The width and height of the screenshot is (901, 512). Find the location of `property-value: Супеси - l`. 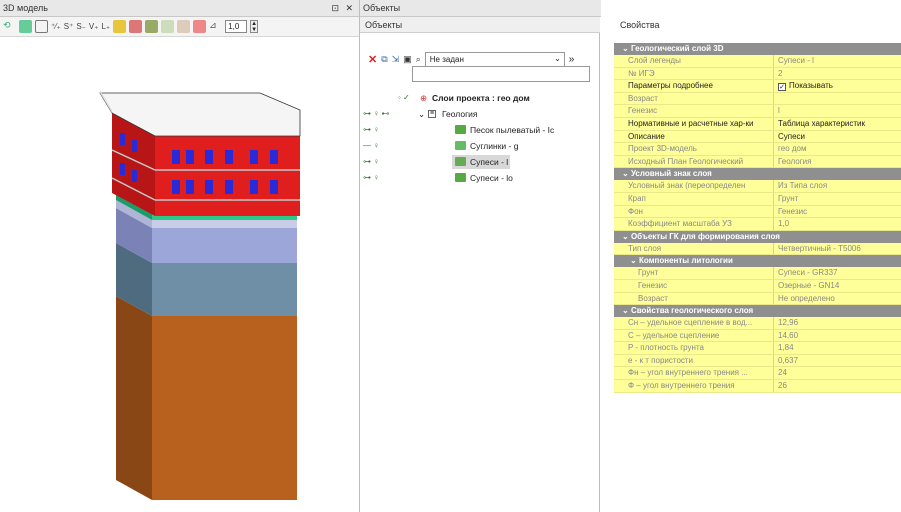

property-value: Супеси - l is located at coordinates (837, 61).